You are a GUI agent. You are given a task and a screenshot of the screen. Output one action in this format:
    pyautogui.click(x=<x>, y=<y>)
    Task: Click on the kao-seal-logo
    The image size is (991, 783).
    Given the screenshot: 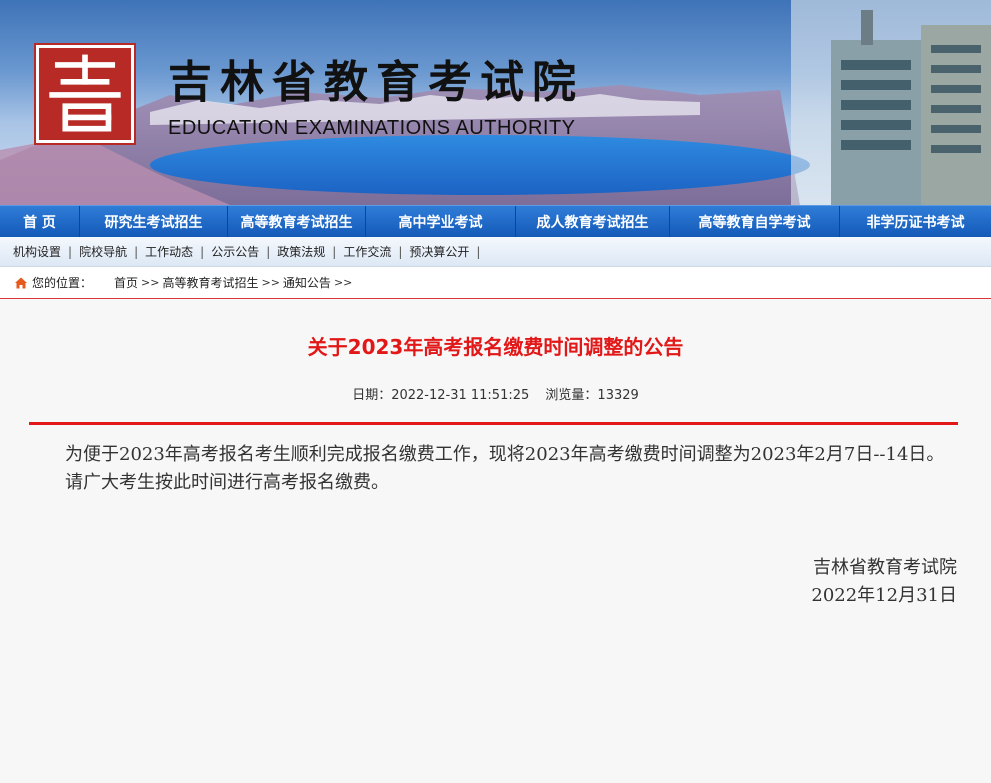 What is the action you would take?
    pyautogui.click(x=85, y=94)
    